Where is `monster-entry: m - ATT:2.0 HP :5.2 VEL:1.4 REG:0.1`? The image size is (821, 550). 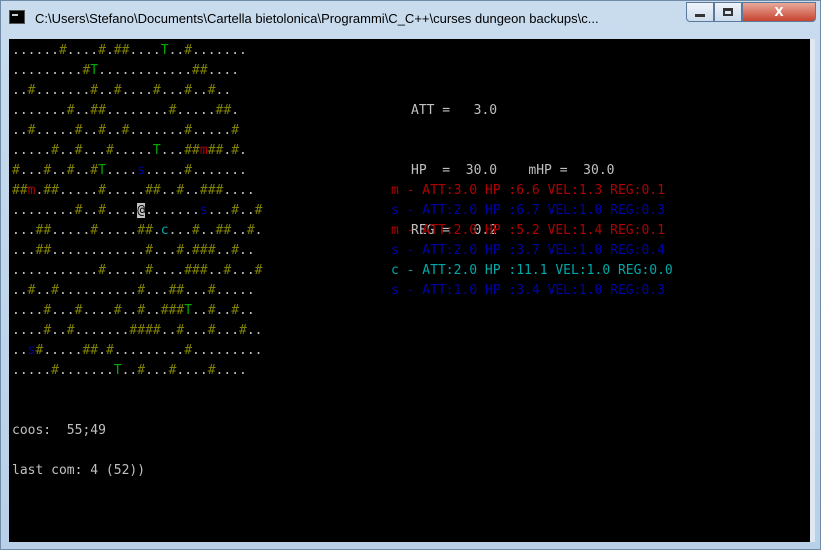 monster-entry: m - ATT:2.0 HP :5.2 VEL:1.4 REG:0.1 is located at coordinates (528, 230).